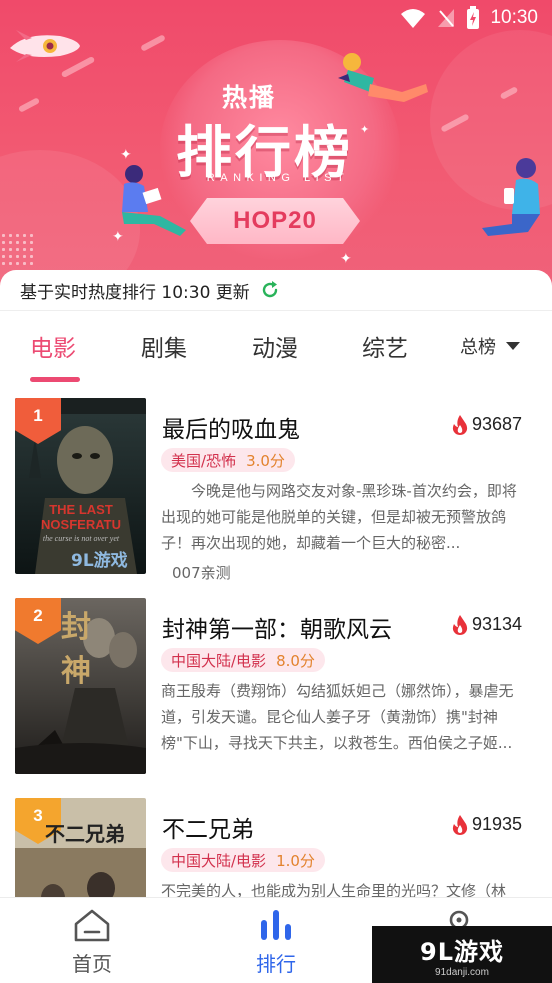  I want to click on item-title: 最后的吸血鬼, so click(231, 427).